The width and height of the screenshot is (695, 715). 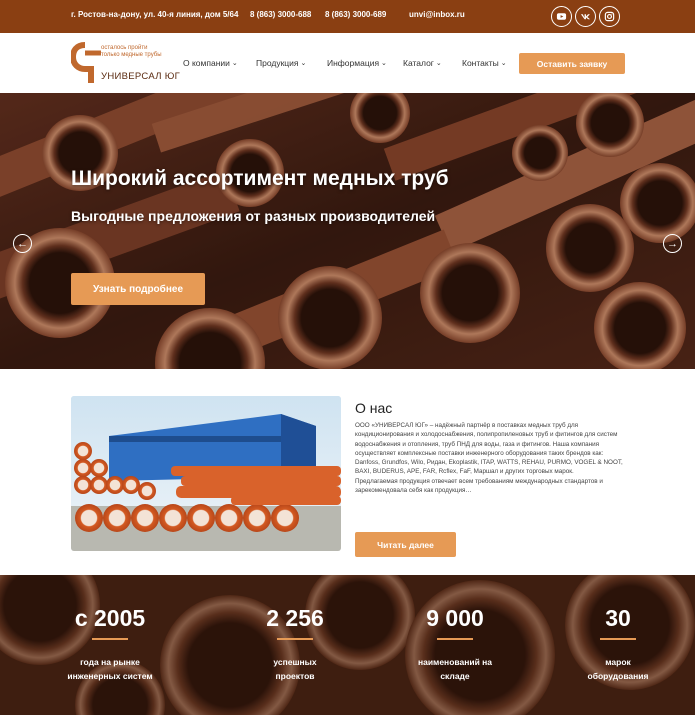 I want to click on hero-title: Широкий ассортимент медных труб, so click(x=260, y=178).